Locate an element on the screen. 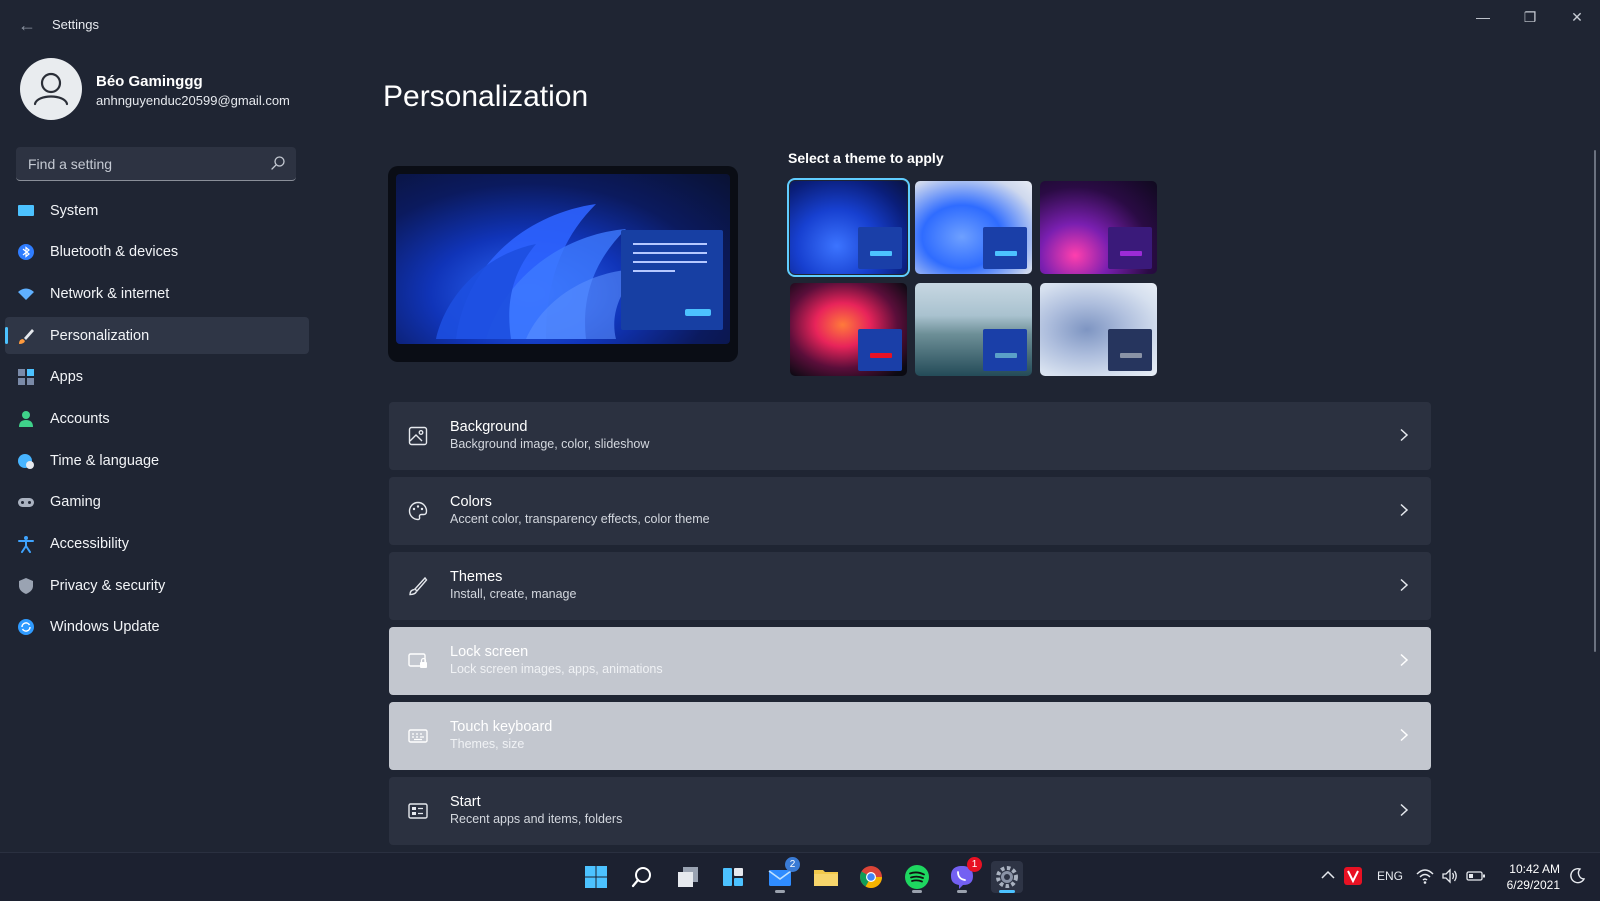  card-subtitle: Themes, size is located at coordinates (487, 744).